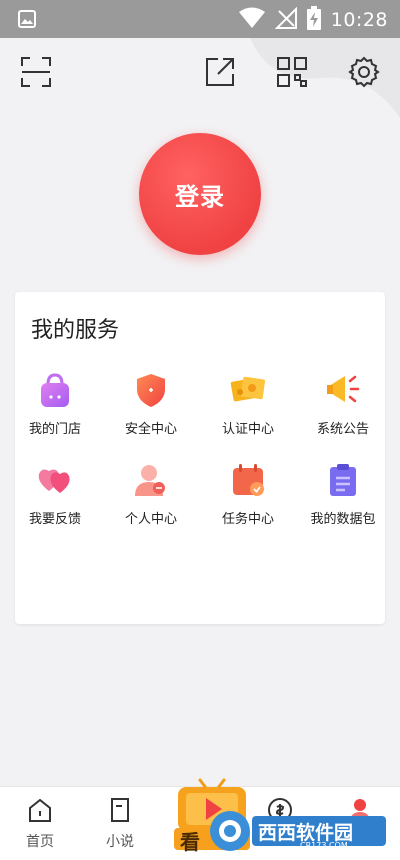 The image size is (400, 860). I want to click on person-icon, so click(151, 480).